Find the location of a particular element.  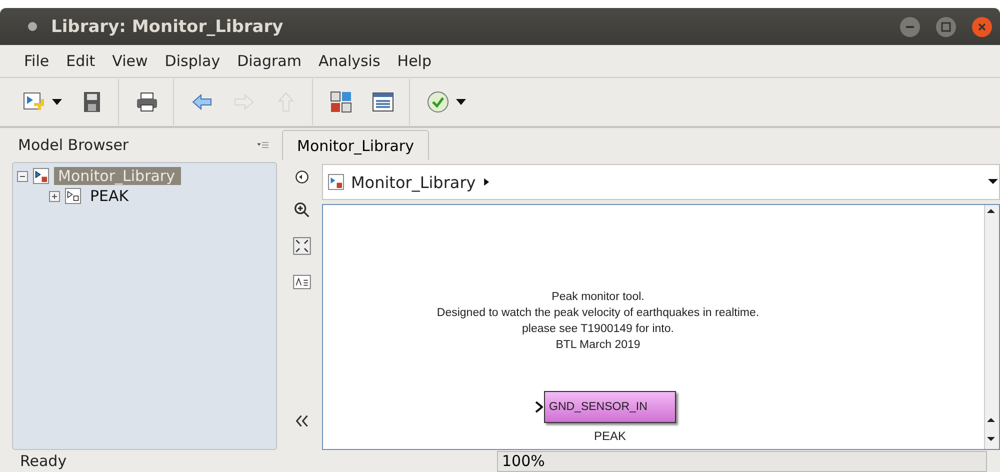

block-name: PEAK is located at coordinates (610, 436).